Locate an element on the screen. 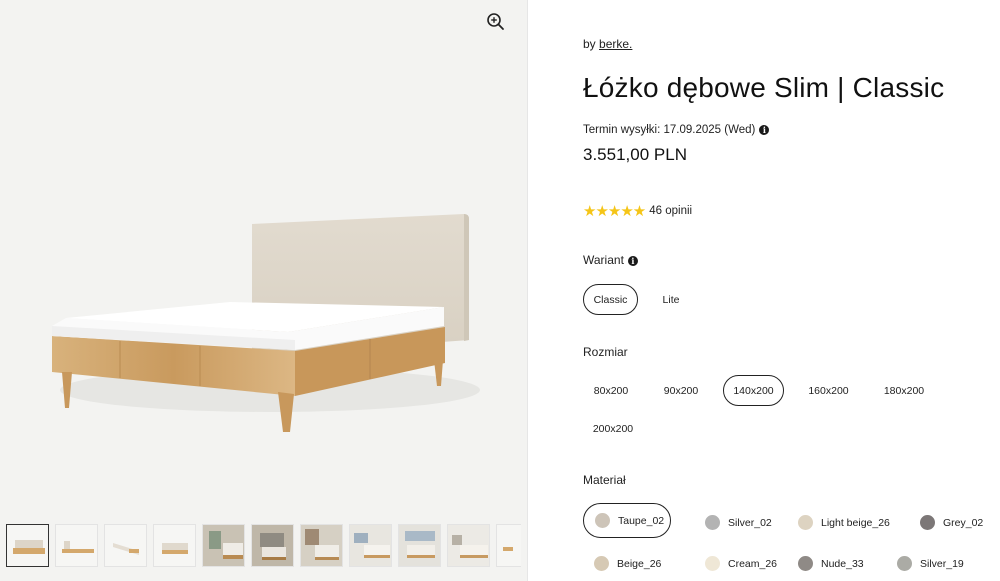 The width and height of the screenshot is (1000, 581). material-name: Taupe_02 is located at coordinates (641, 520).